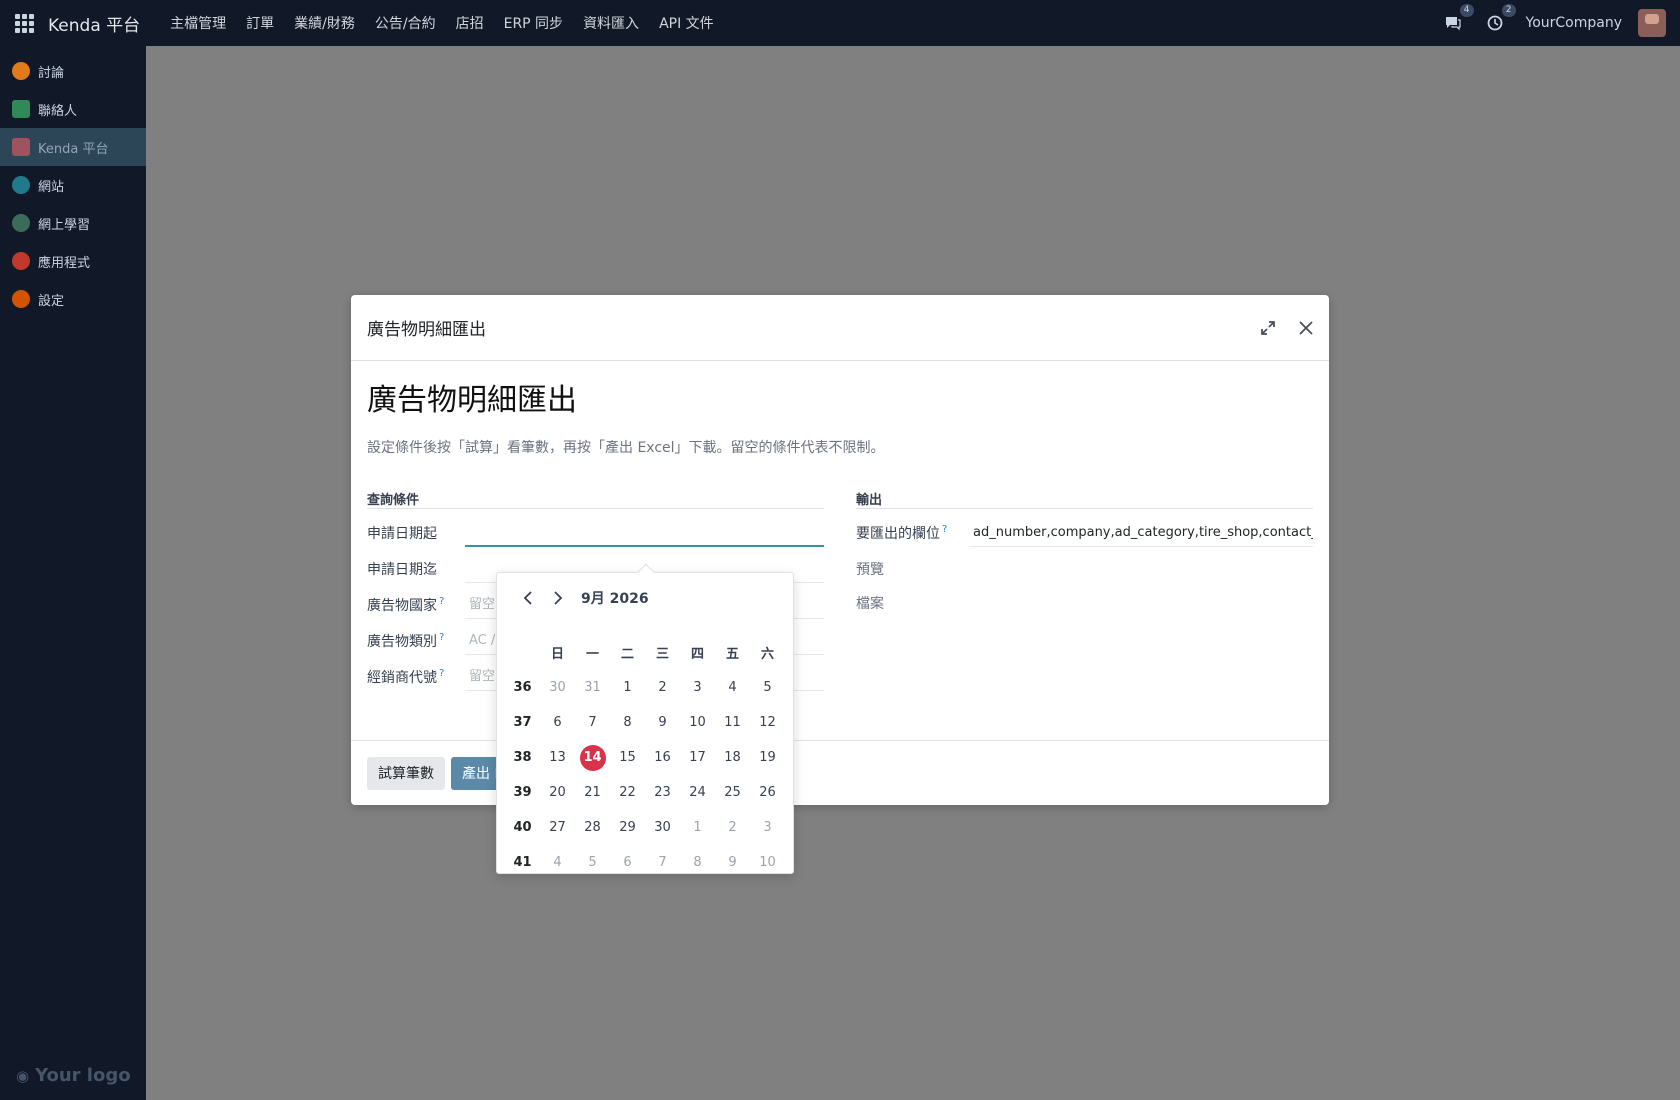 This screenshot has width=1680, height=1100. What do you see at coordinates (626, 448) in the screenshot?
I see `form-description: 設定條件後按「試算」看筆數，再按「產出 Excel」下載。留空的條件代表不限制。` at bounding box center [626, 448].